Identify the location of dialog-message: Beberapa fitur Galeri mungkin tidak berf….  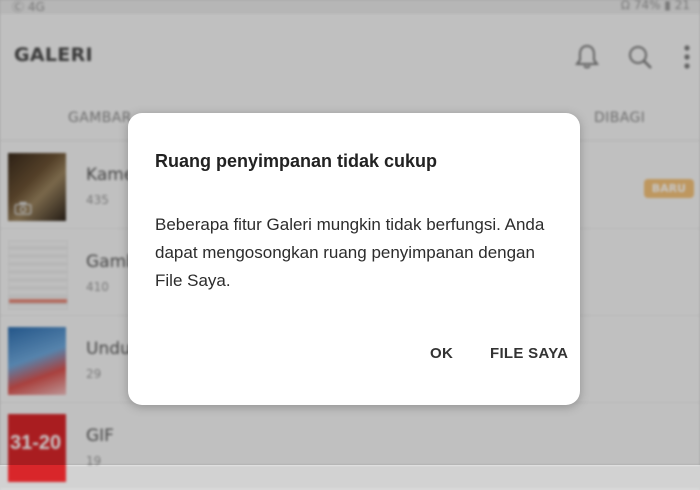
(350, 252).